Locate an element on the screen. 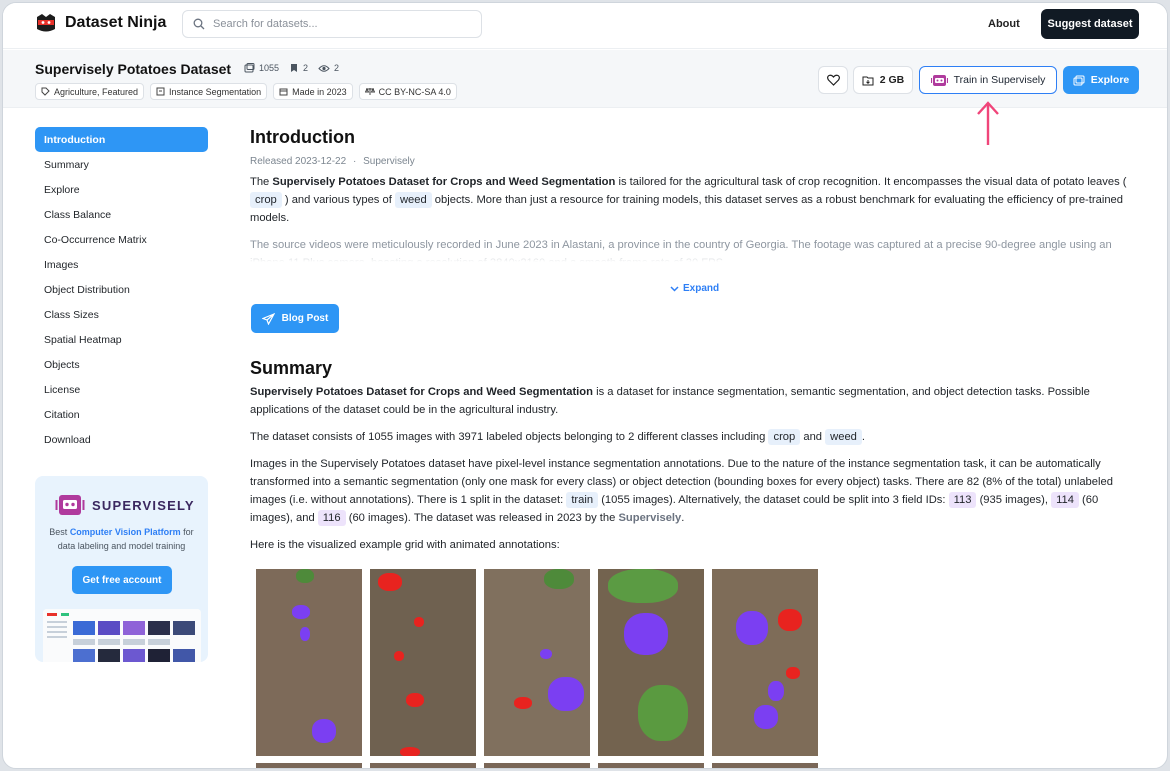 The width and height of the screenshot is (1170, 771). tag-year: Made in 2023 is located at coordinates (313, 91).